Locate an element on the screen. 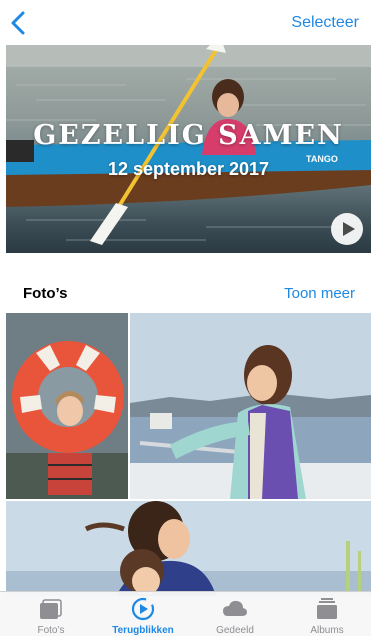  show-more-button: Toon meer is located at coordinates (319, 293).